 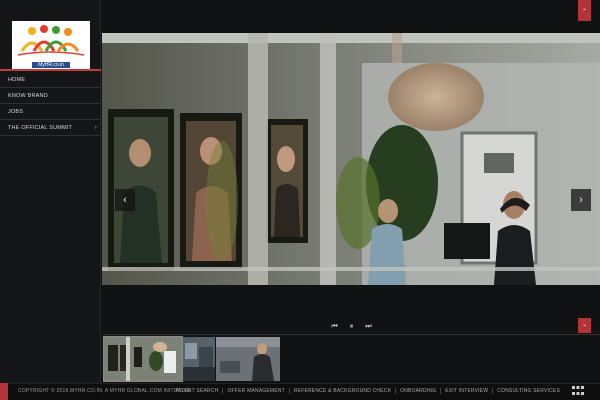 I want to click on grid-icon, so click(x=578, y=390).